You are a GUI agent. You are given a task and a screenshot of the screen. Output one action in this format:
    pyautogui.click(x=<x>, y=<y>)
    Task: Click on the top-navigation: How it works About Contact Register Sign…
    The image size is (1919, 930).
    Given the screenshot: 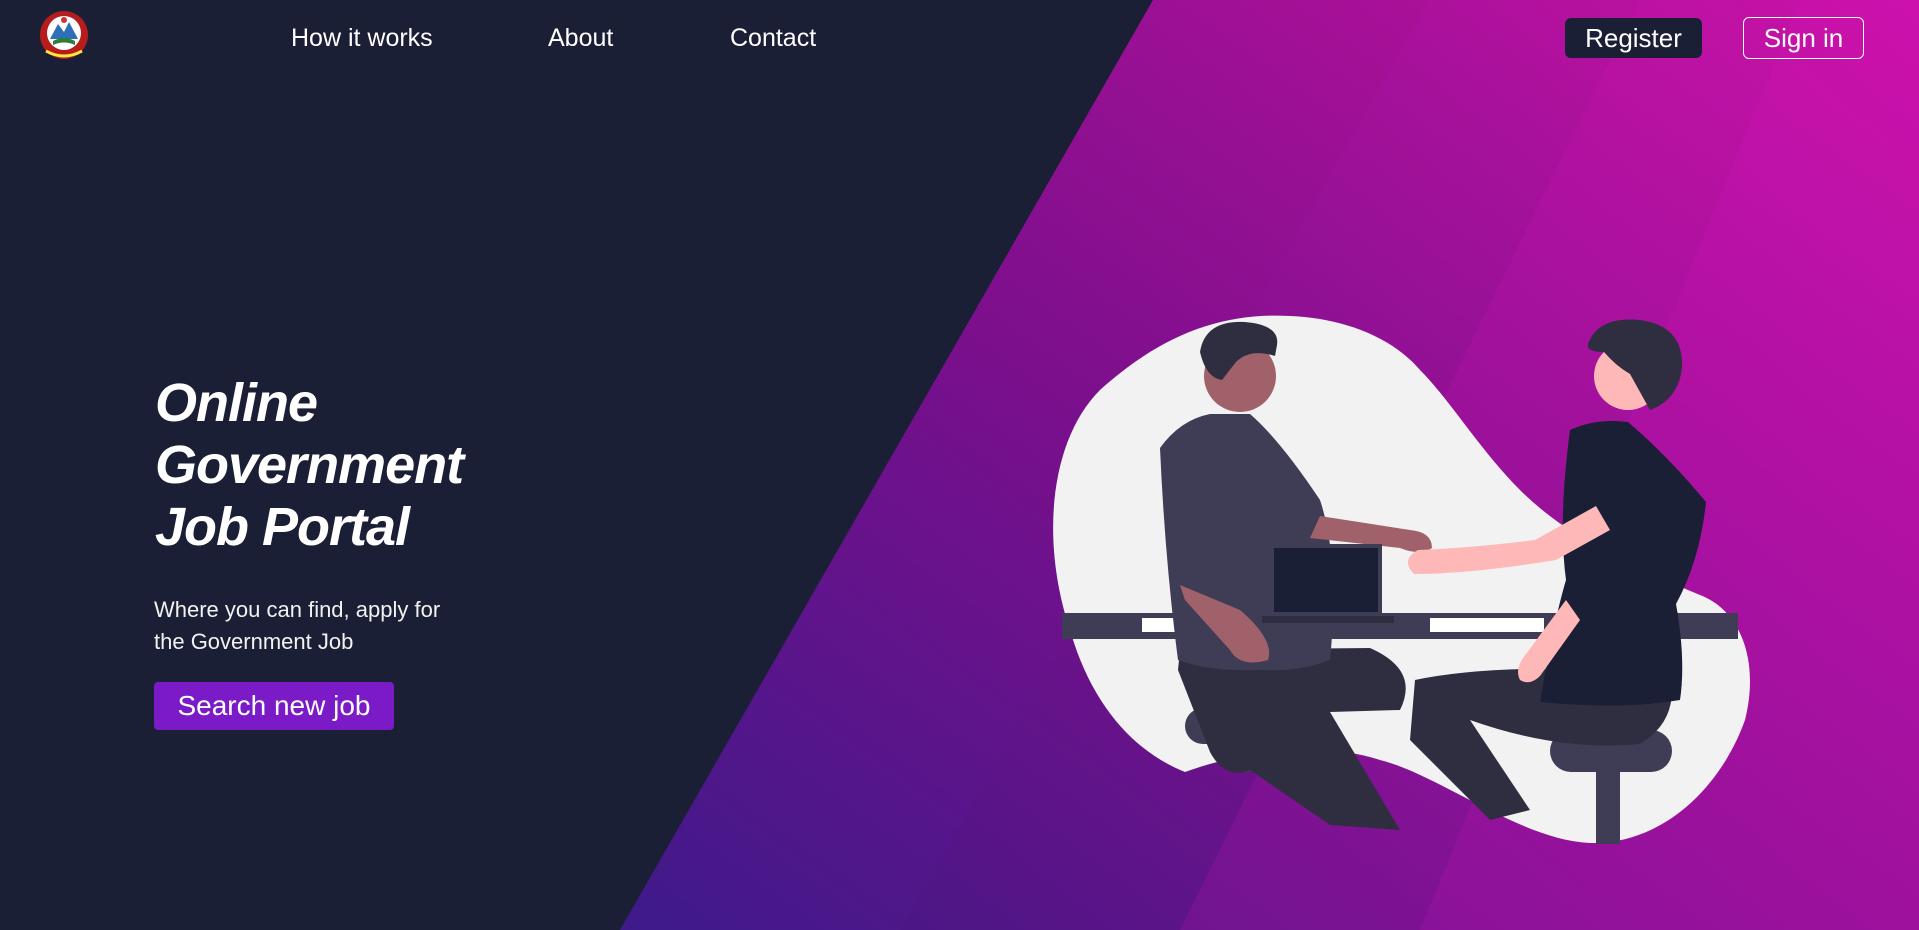 What is the action you would take?
    pyautogui.click(x=959, y=40)
    